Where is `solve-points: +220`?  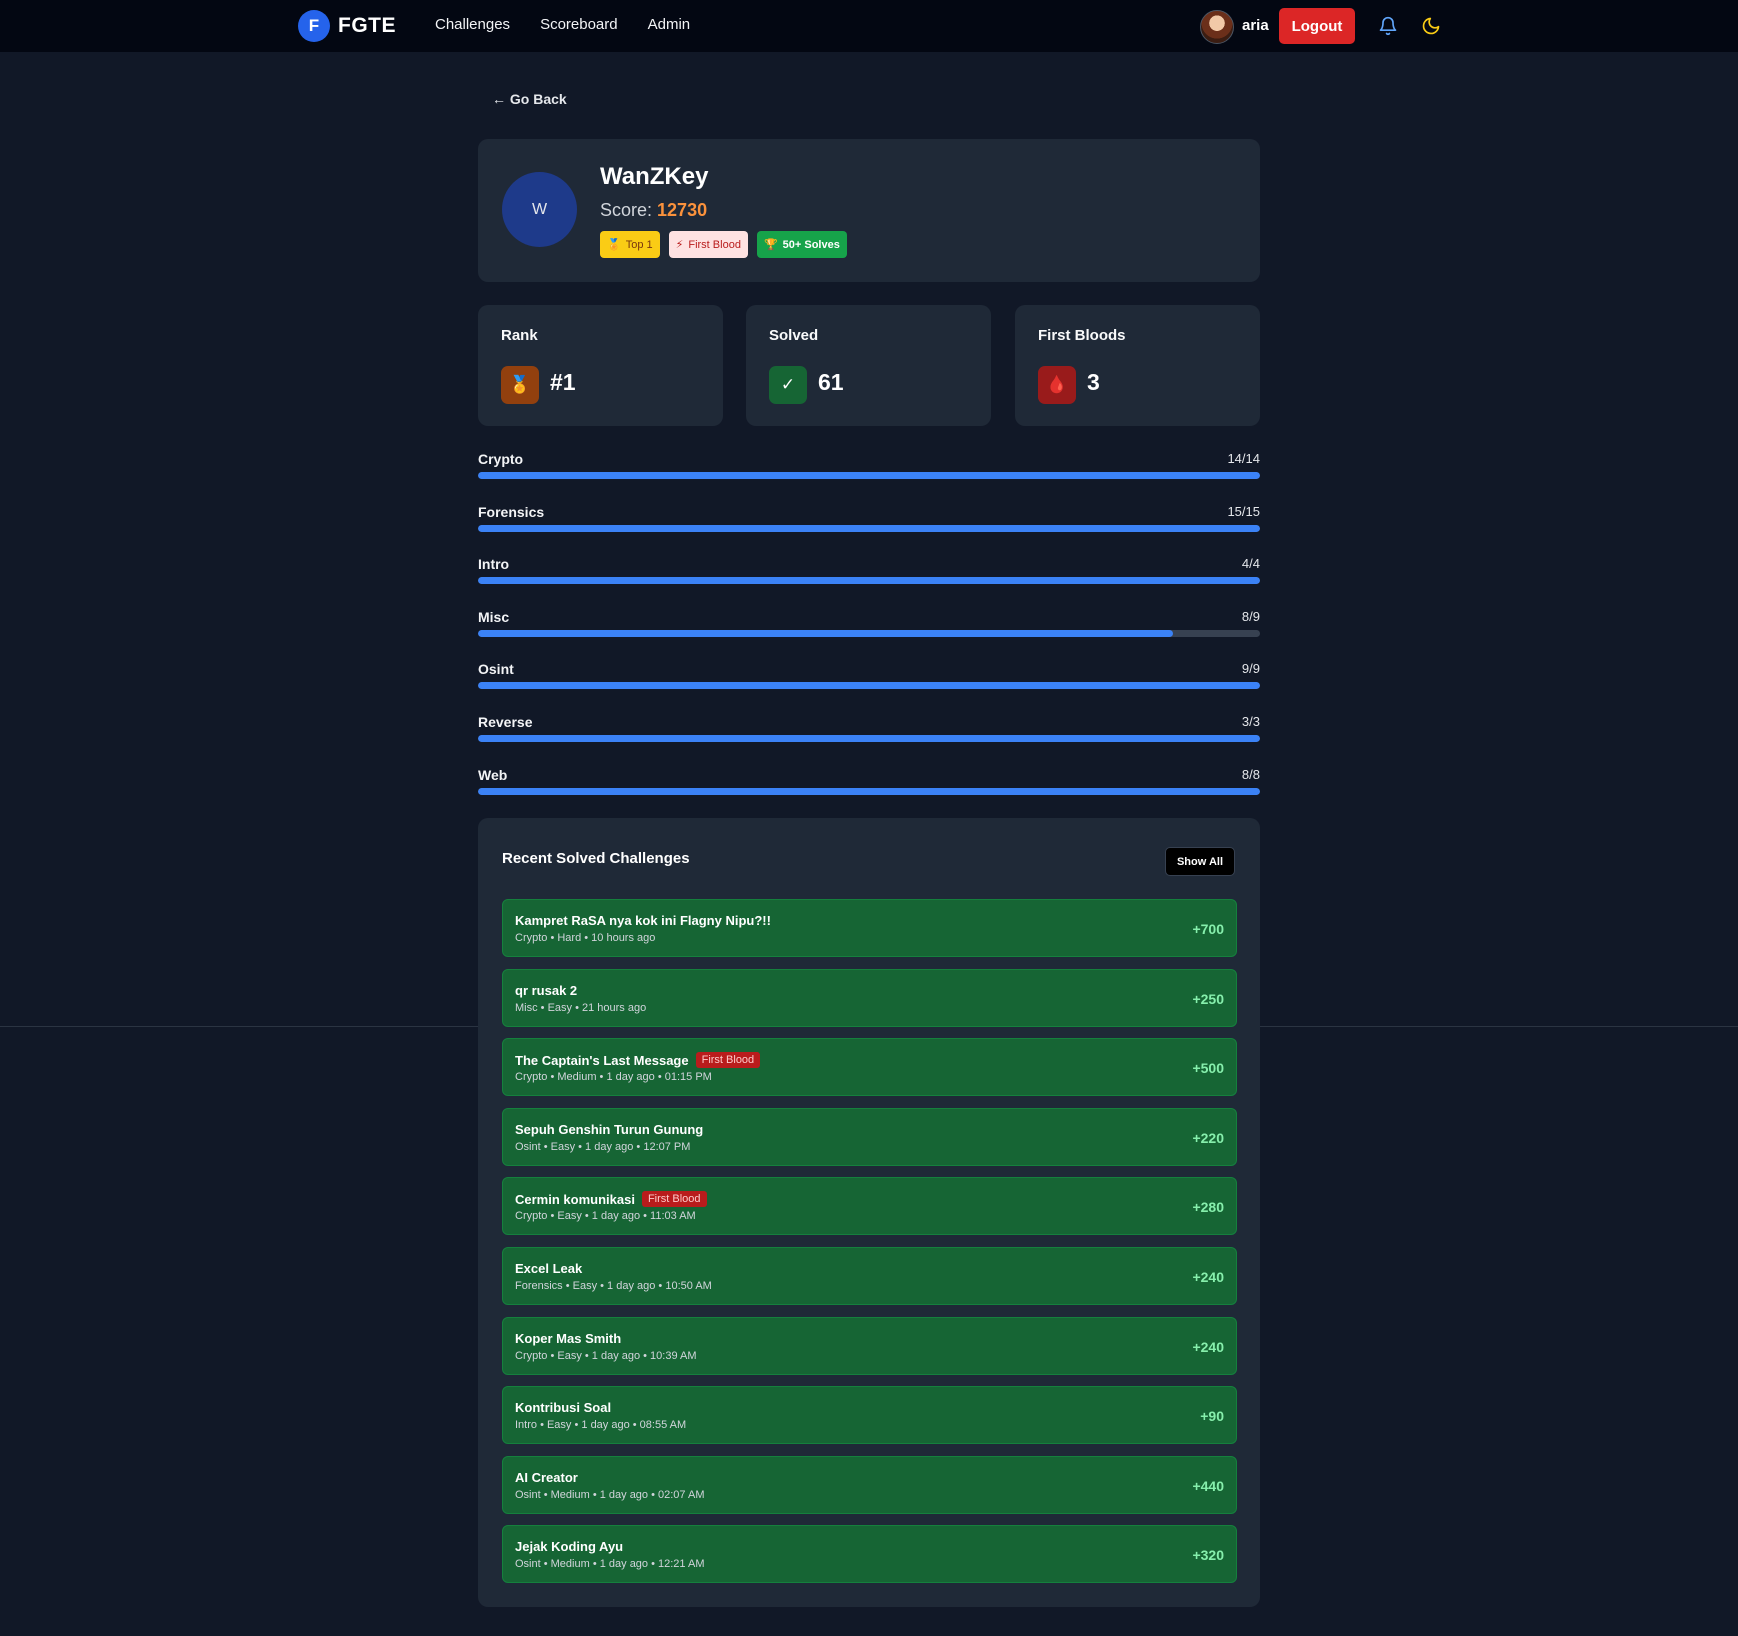 solve-points: +220 is located at coordinates (1208, 1137).